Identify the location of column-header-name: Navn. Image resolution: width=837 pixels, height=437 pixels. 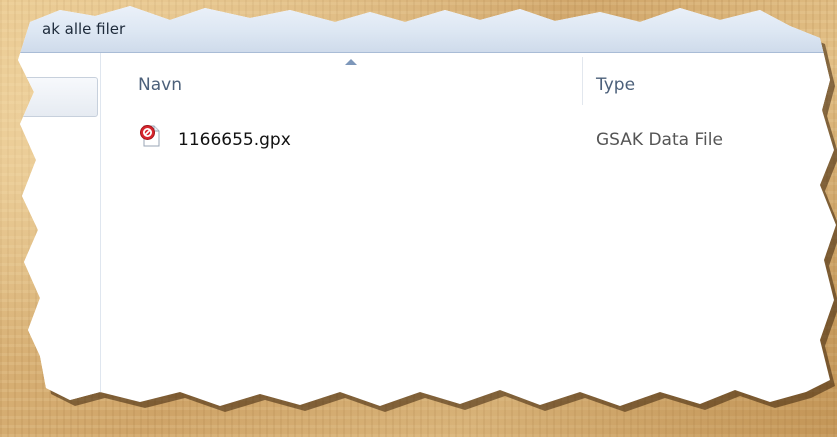
(160, 85).